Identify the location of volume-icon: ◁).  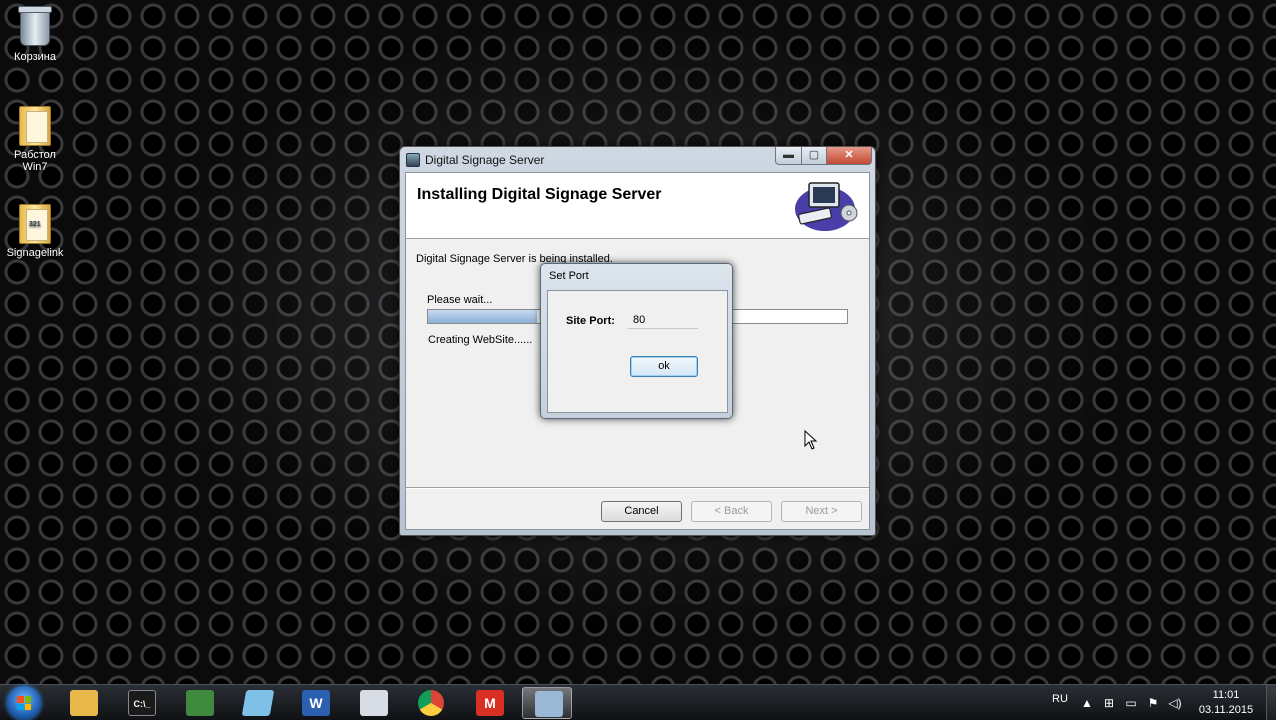
(1175, 703).